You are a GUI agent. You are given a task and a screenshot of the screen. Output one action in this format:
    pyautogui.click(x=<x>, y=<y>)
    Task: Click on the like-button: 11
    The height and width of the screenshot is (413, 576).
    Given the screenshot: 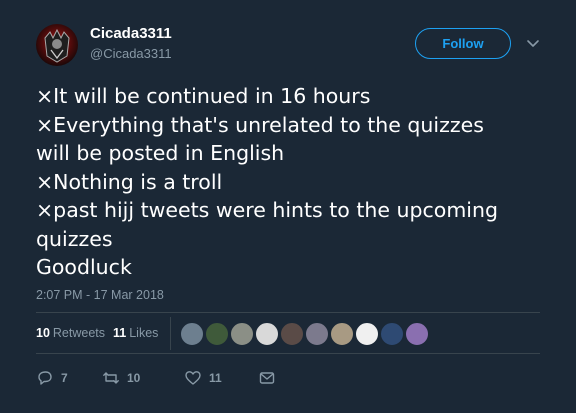 What is the action you would take?
    pyautogui.click(x=203, y=378)
    